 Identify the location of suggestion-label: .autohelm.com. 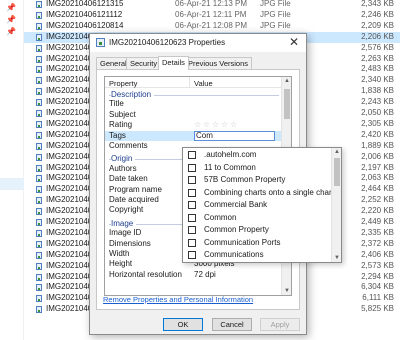
(230, 154).